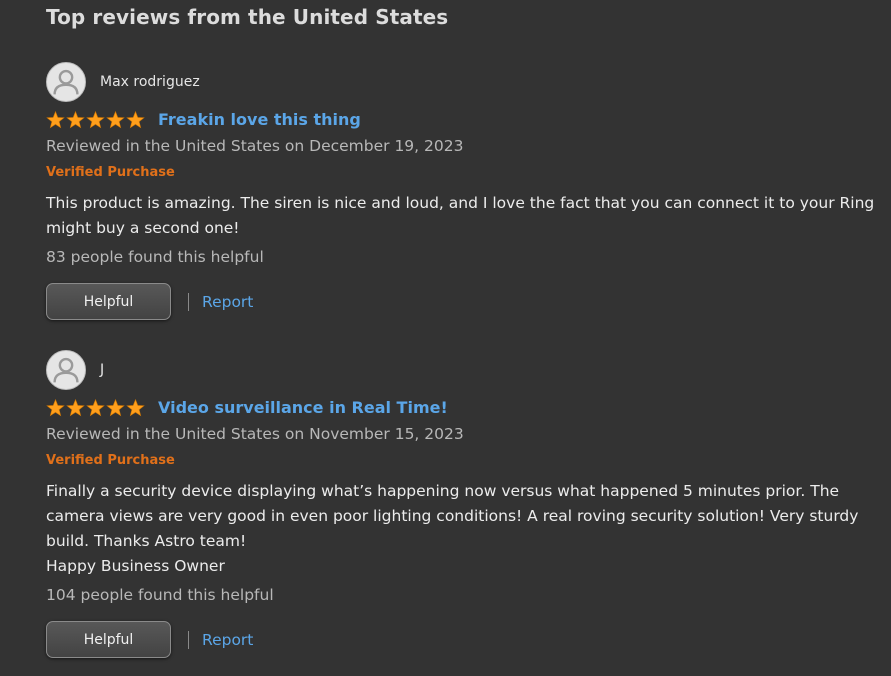 This screenshot has height=676, width=891. What do you see at coordinates (160, 595) in the screenshot?
I see `helpful-count: 104 people found this helpful` at bounding box center [160, 595].